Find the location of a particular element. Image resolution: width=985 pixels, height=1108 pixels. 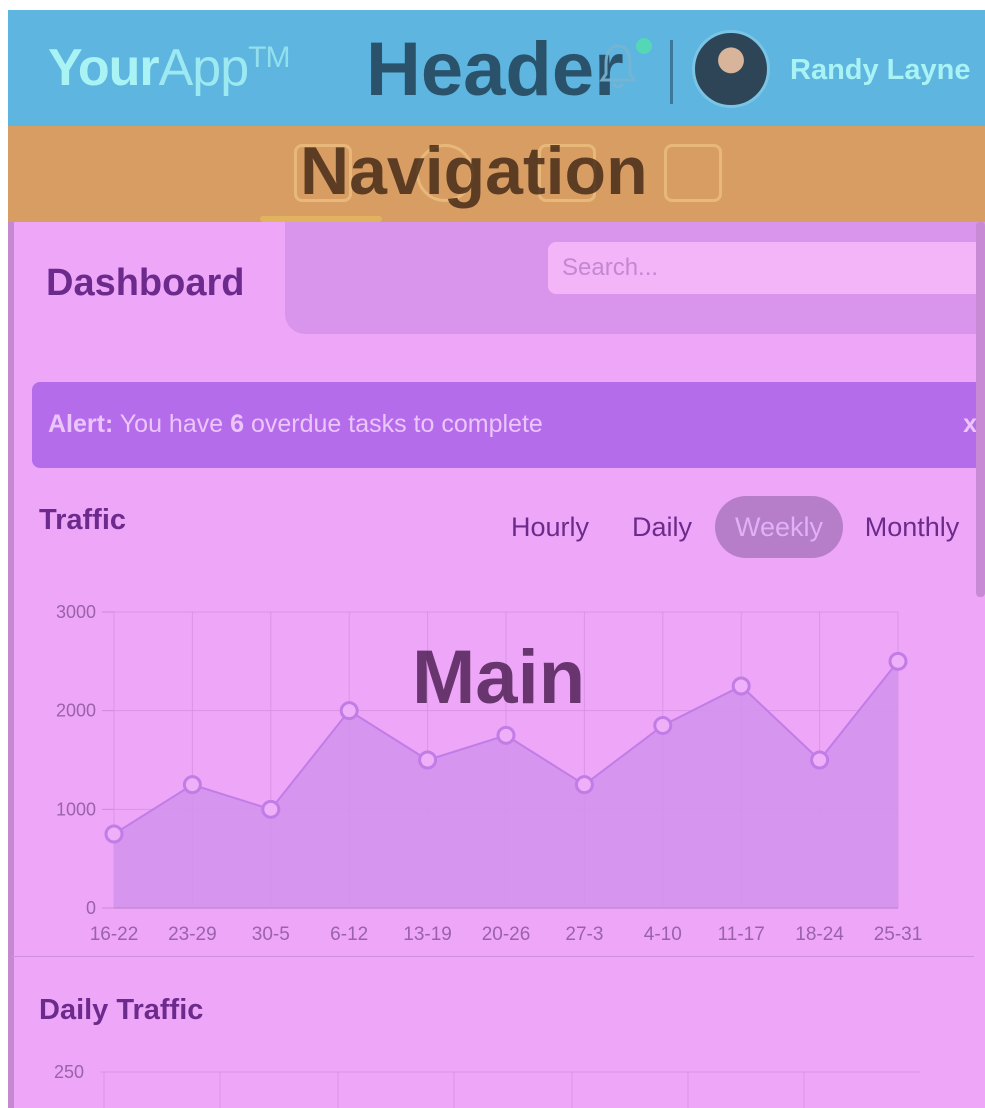

y-tick-label: 0 is located at coordinates (91, 908).